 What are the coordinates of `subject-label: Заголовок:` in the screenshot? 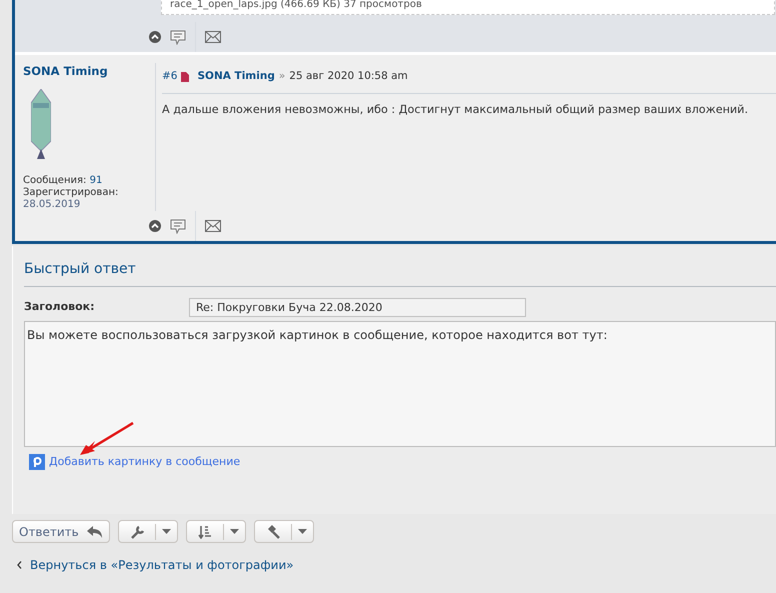 It's located at (60, 307).